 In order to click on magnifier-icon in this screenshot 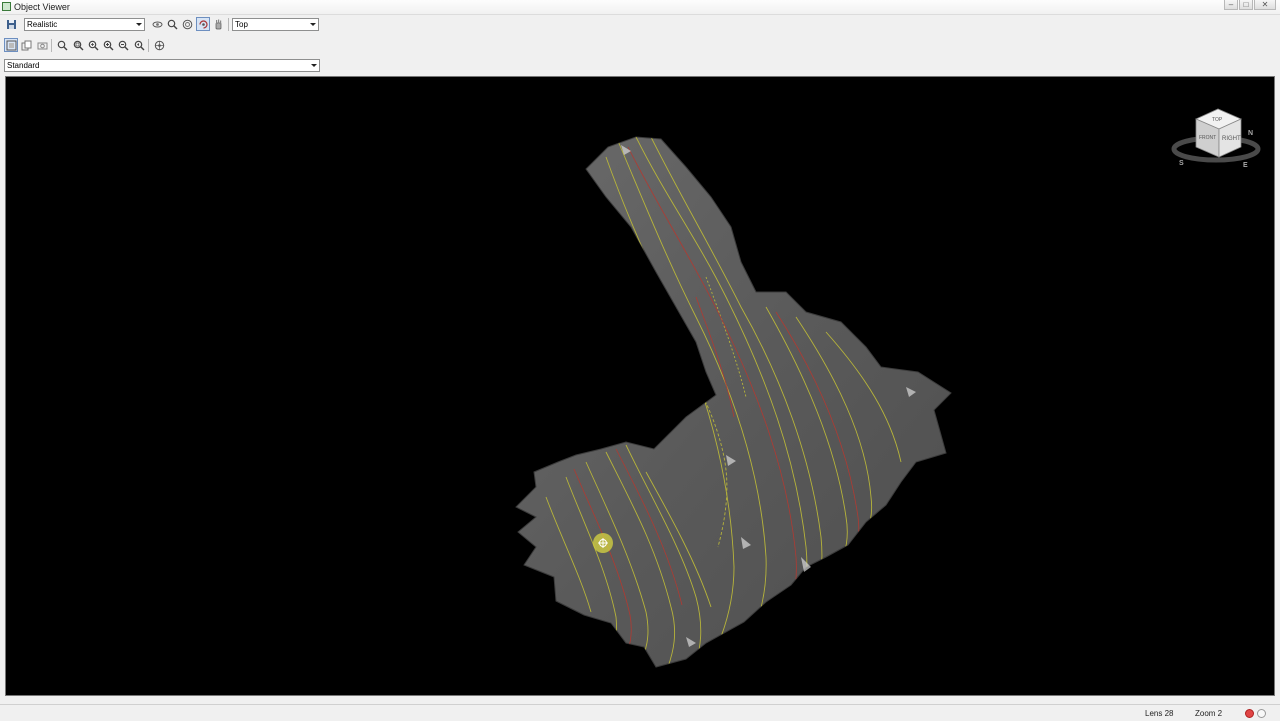, I will do `click(172, 24)`.